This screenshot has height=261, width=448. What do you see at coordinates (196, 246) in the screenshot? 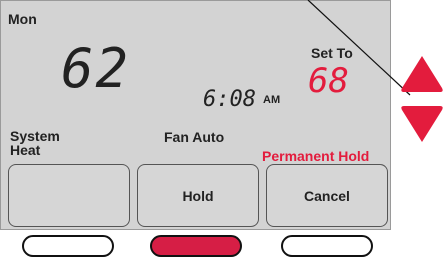
I see `hardware-button-middle` at bounding box center [196, 246].